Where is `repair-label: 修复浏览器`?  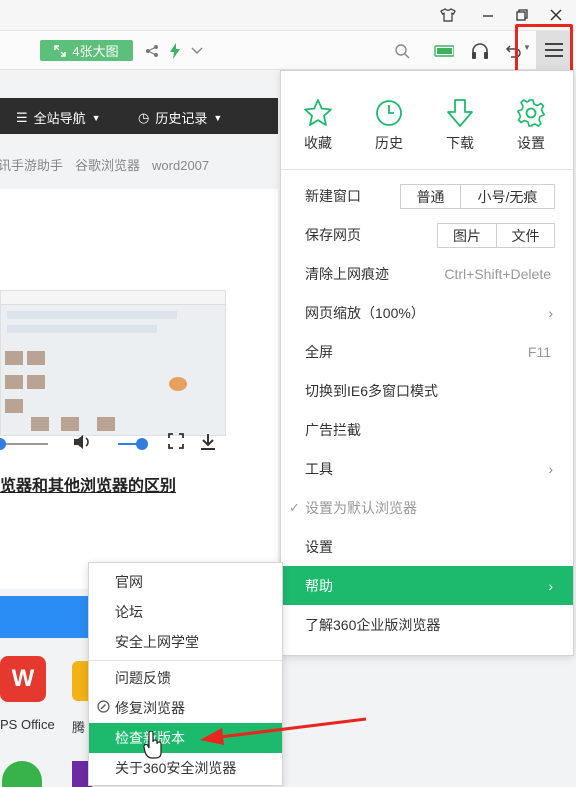
repair-label: 修复浏览器 is located at coordinates (150, 708).